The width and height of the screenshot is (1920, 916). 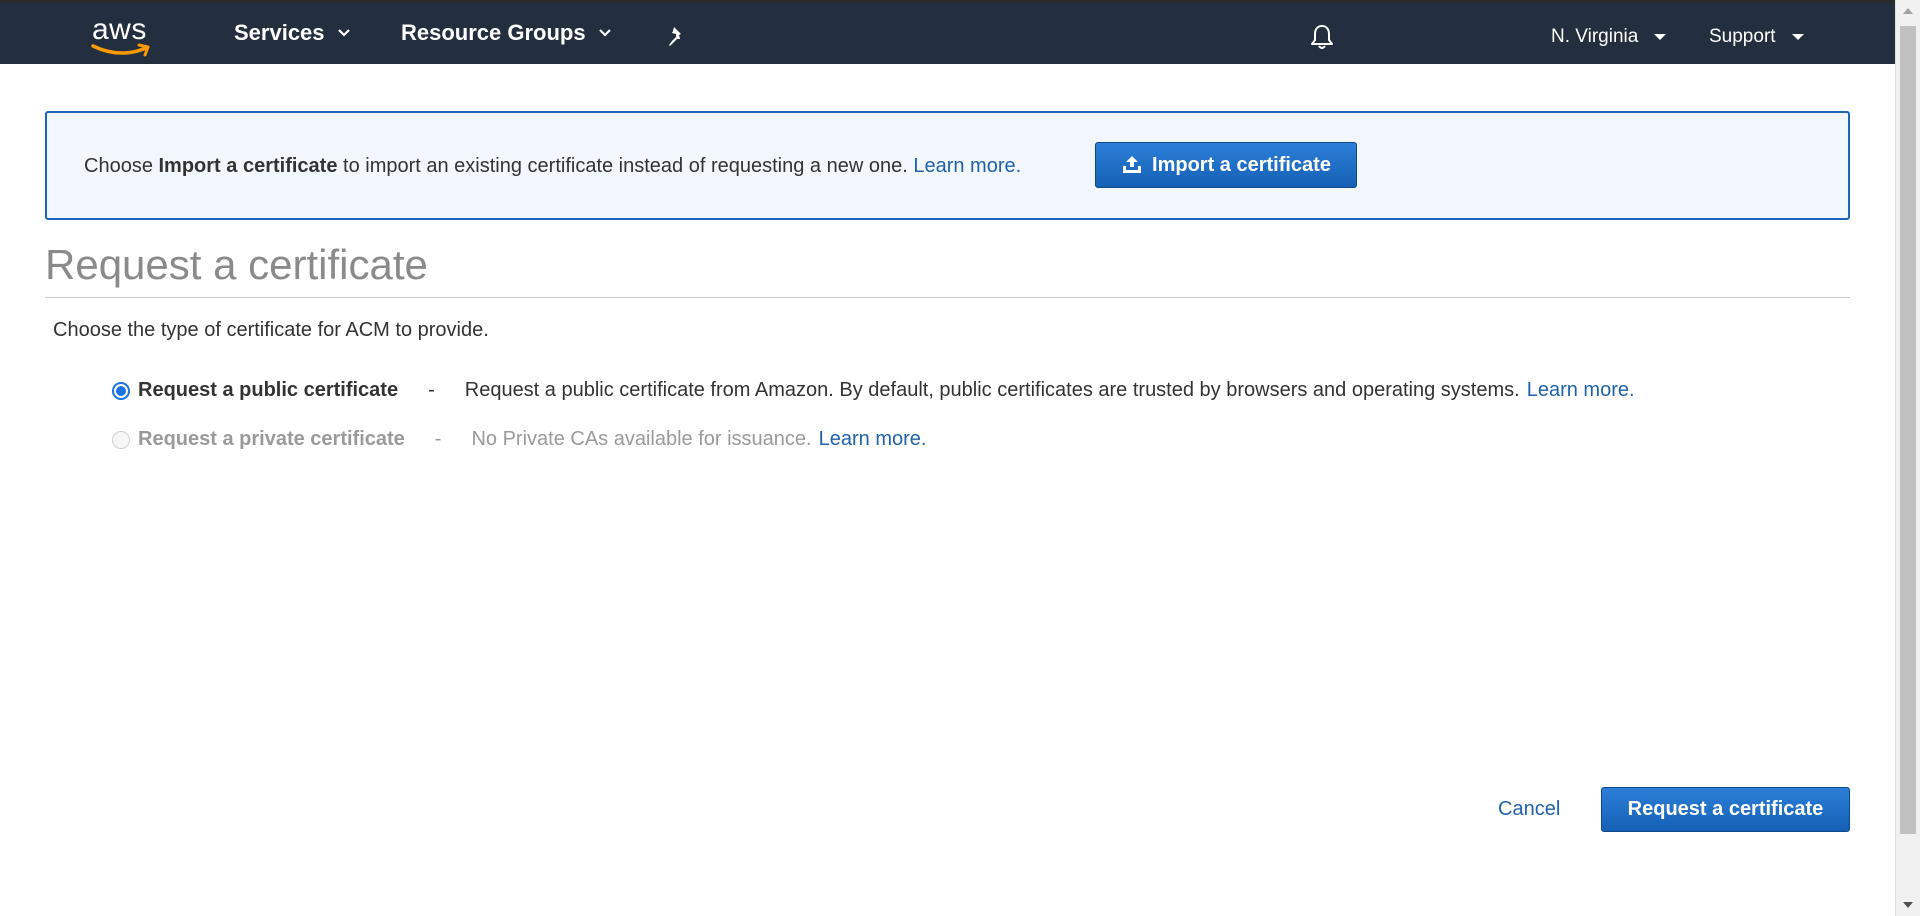 I want to click on aws-smile-icon, so click(x=120, y=50).